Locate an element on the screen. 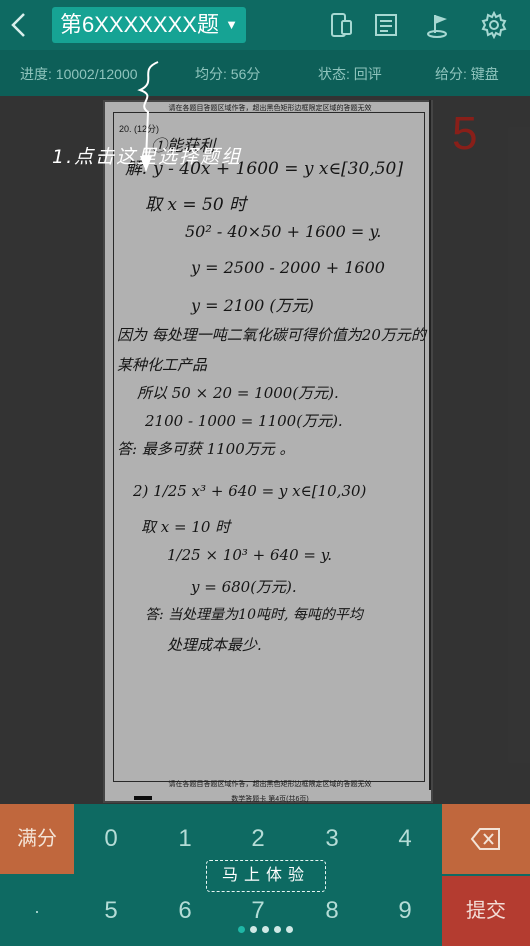 This screenshot has width=530, height=946. backspace-button is located at coordinates (486, 839).